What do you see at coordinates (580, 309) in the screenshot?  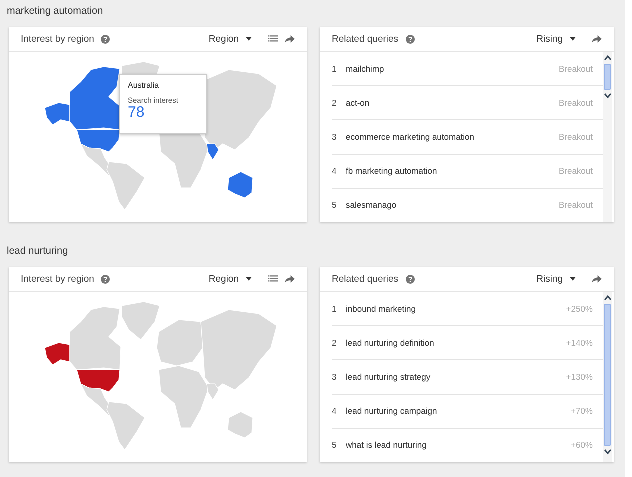 I see `query-value: +250%` at bounding box center [580, 309].